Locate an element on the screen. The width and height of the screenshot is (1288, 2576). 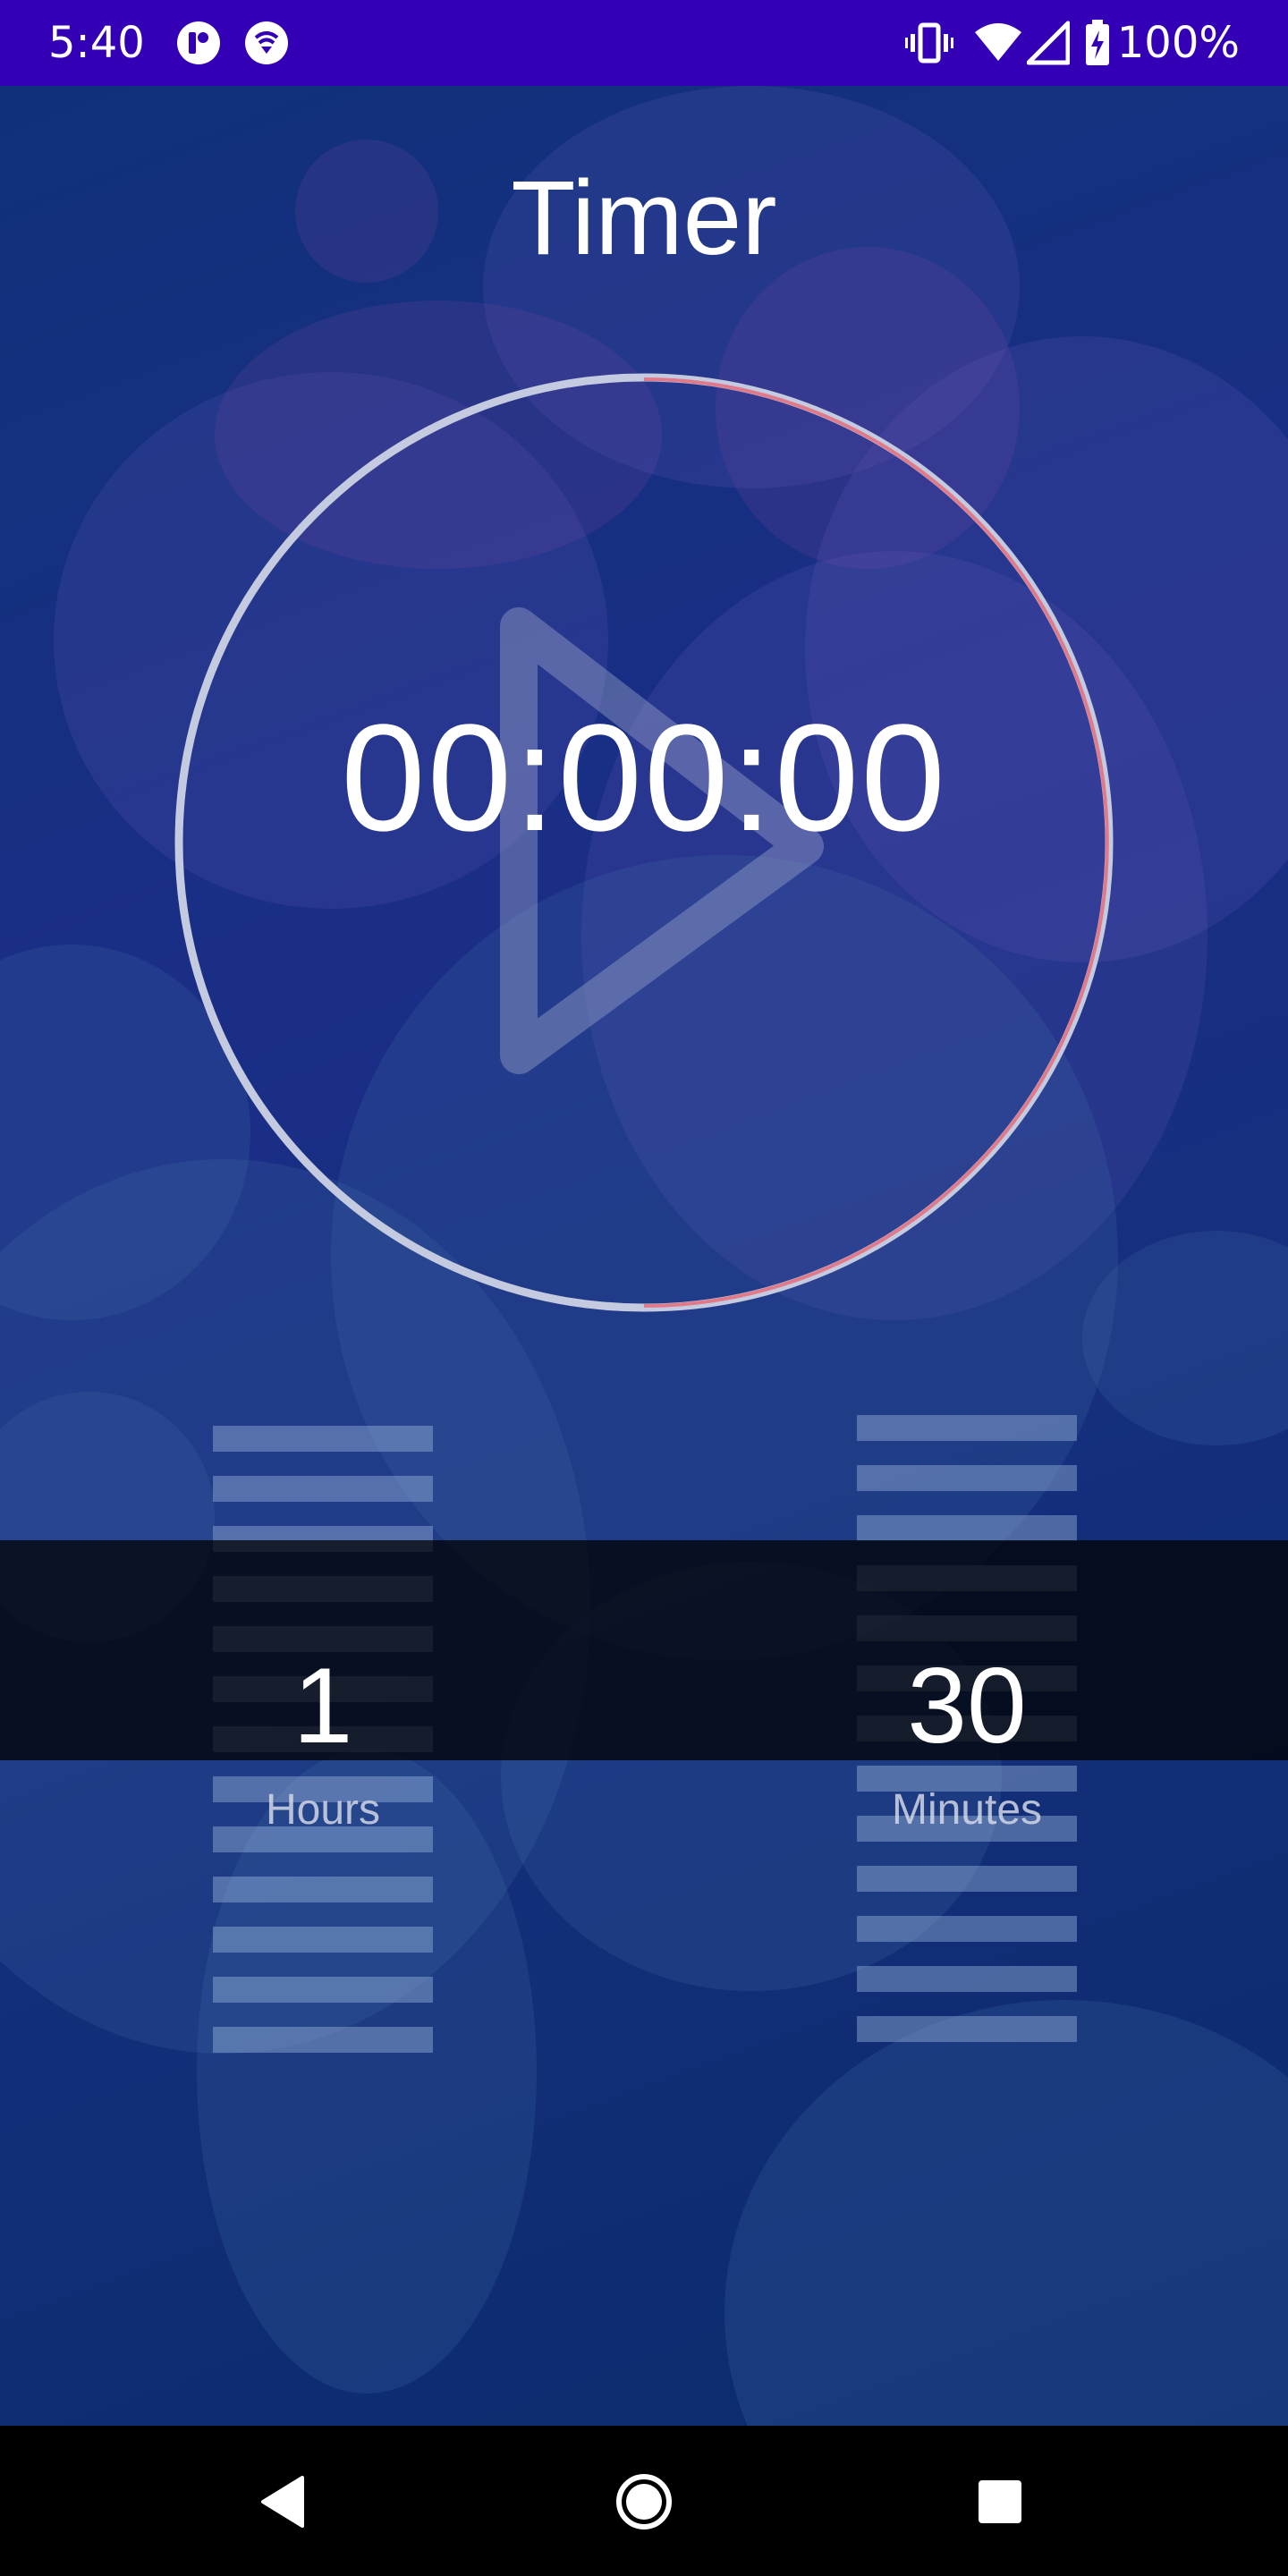
minutes-label: Minutes is located at coordinates (967, 1810).